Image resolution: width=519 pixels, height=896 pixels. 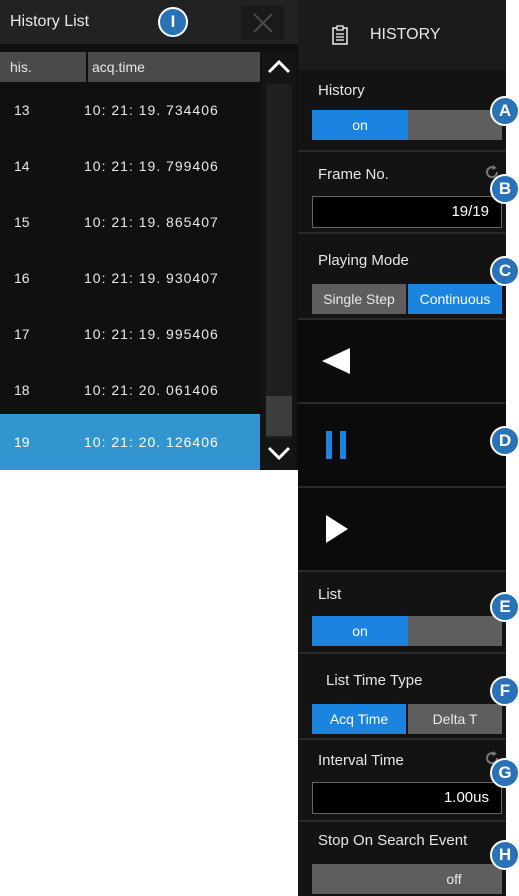 What do you see at coordinates (279, 416) in the screenshot?
I see `scroll-thumb` at bounding box center [279, 416].